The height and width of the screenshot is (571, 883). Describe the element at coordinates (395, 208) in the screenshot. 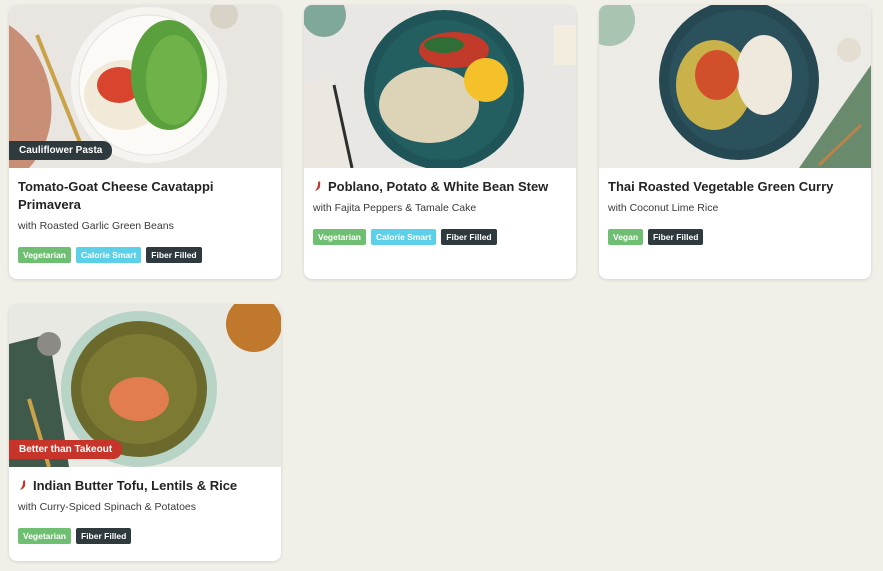

I see `recipe-subtitle: with Fajita Peppers & Tamale Cake` at that location.